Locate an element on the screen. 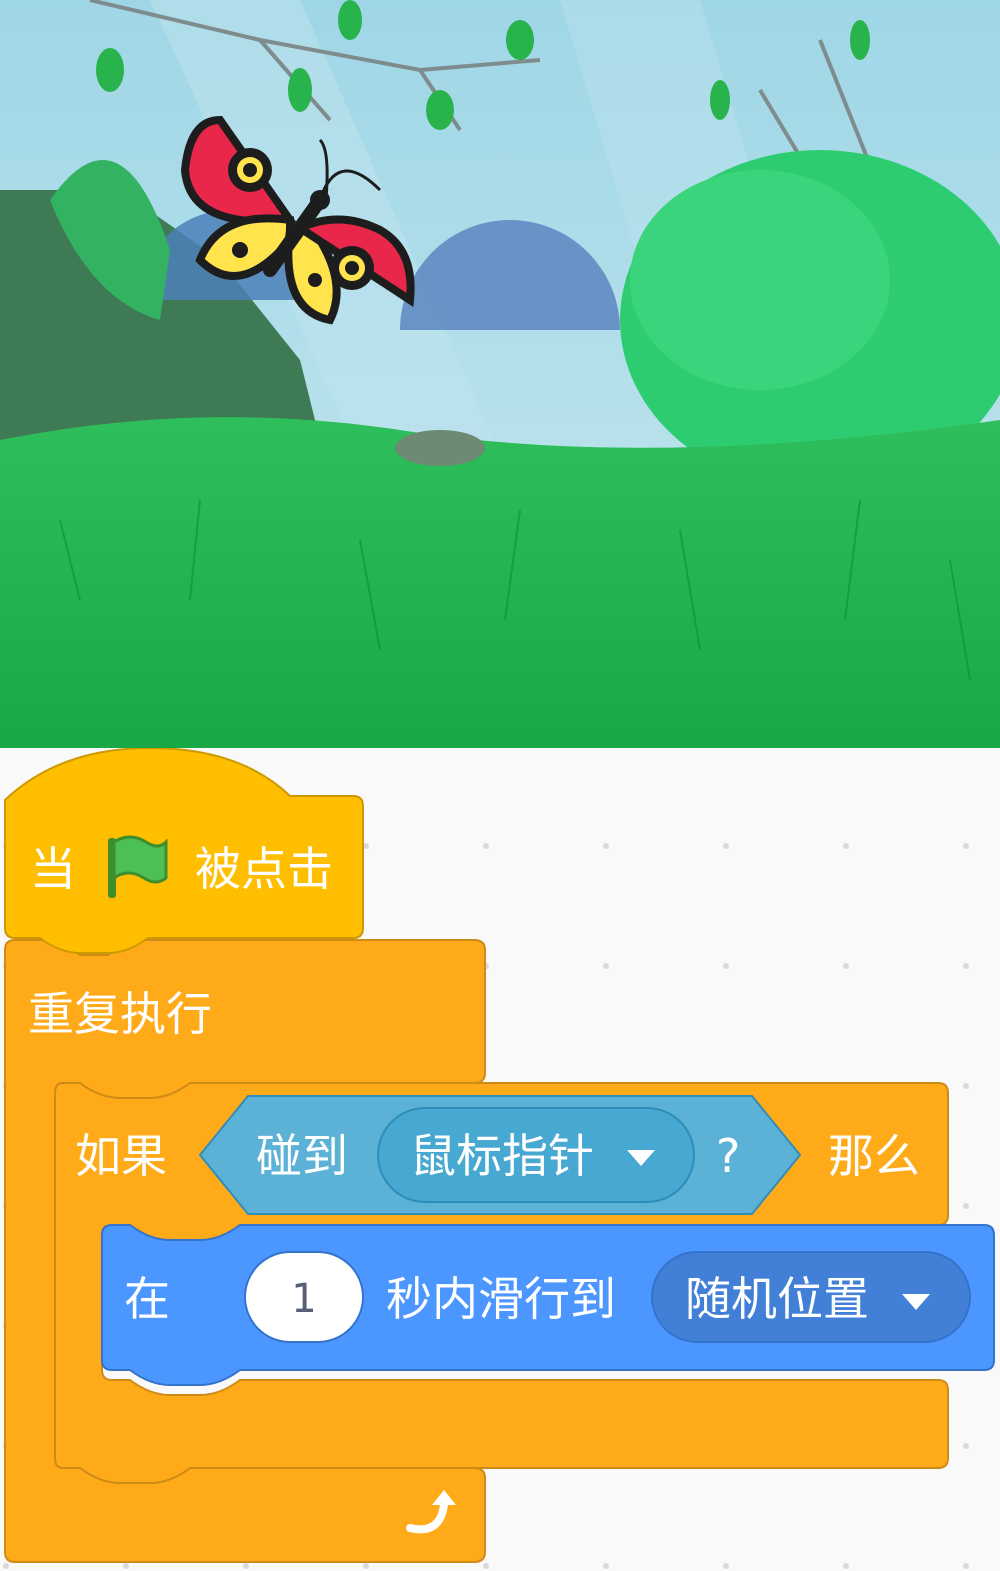  glide-target-label: 随机位置 is located at coordinates (777, 1299).